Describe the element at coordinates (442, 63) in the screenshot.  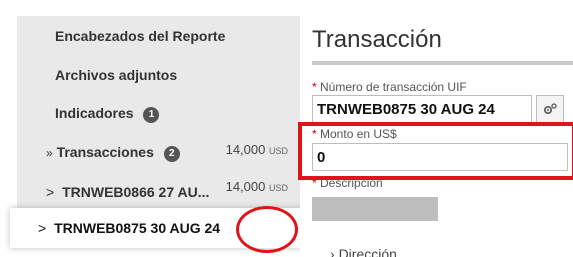
I see `title-divider` at that location.